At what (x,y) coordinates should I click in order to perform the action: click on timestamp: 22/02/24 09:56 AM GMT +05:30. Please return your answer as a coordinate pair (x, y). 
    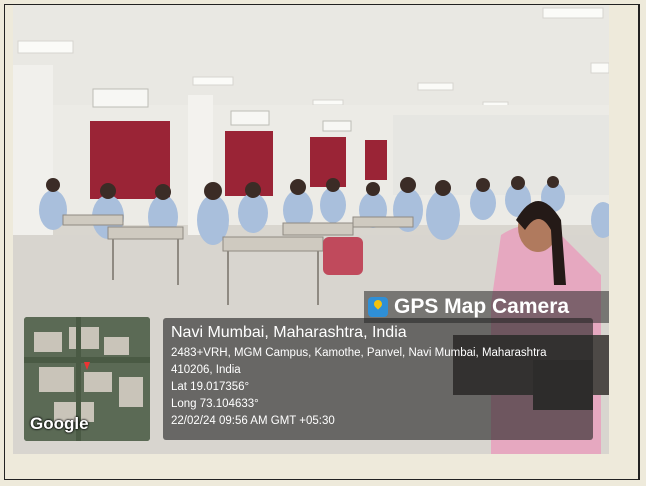
    Looking at the image, I should click on (253, 421).